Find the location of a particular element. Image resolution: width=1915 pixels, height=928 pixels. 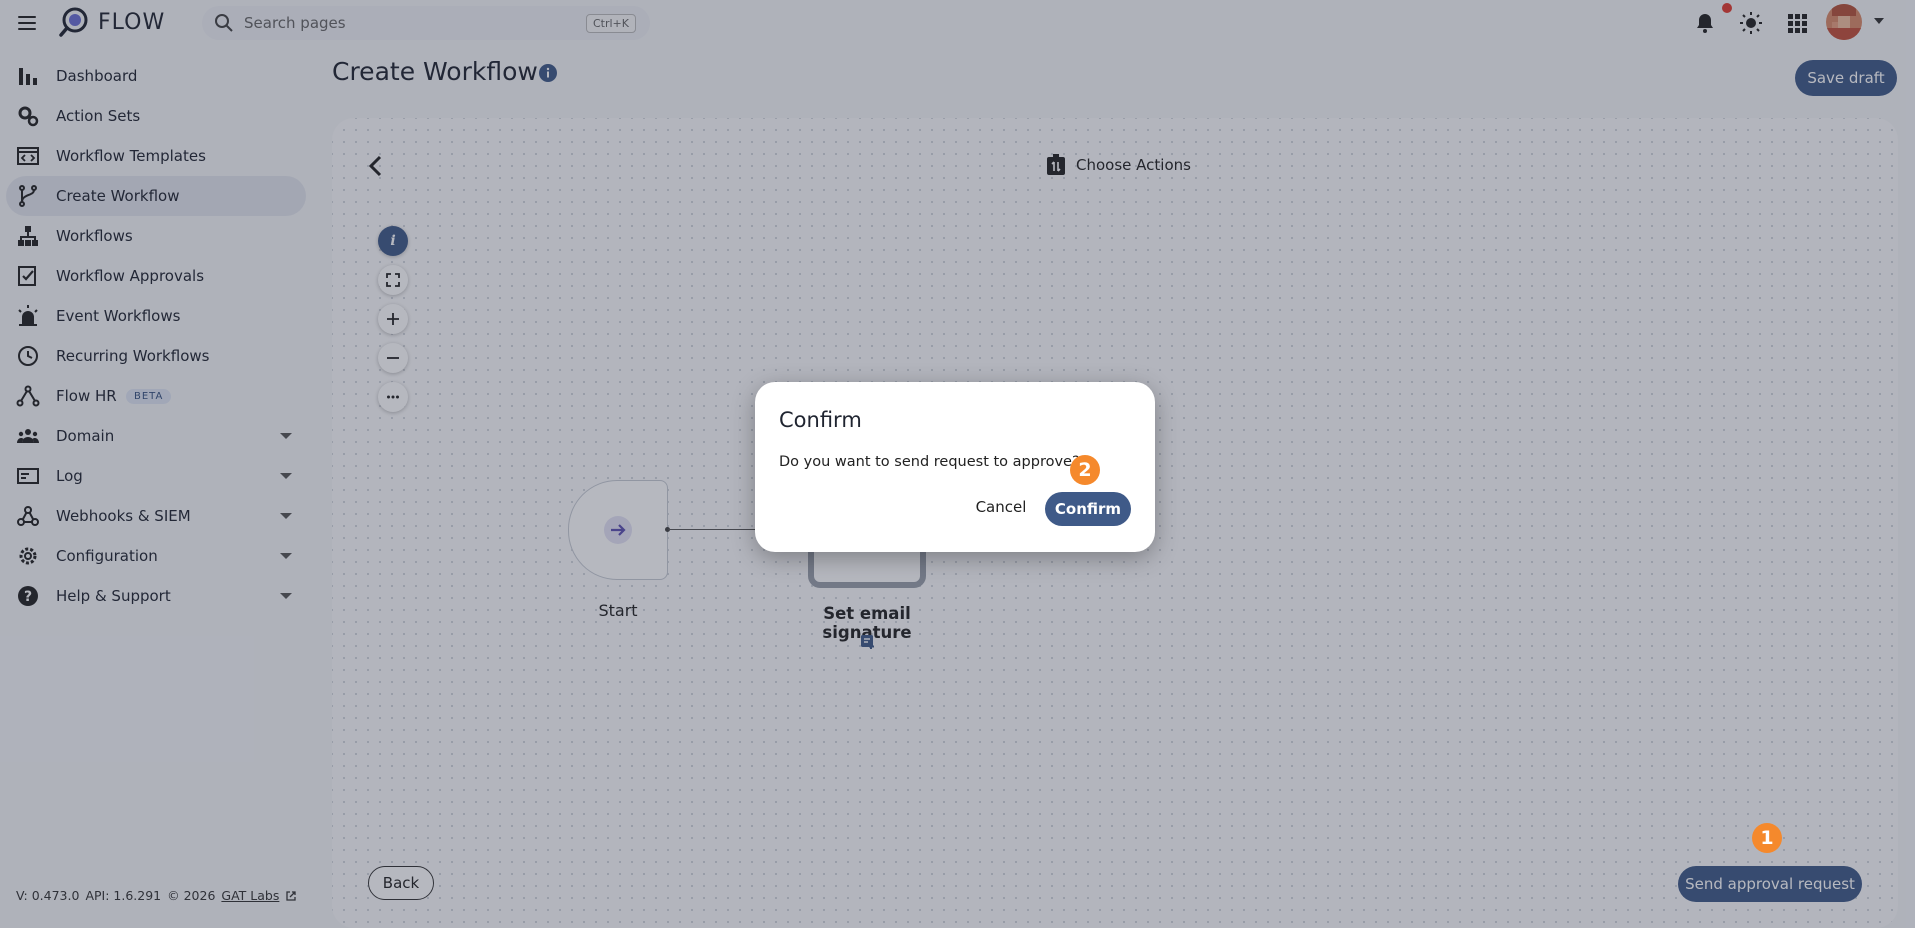

step-badge-2: 2 is located at coordinates (1085, 470).